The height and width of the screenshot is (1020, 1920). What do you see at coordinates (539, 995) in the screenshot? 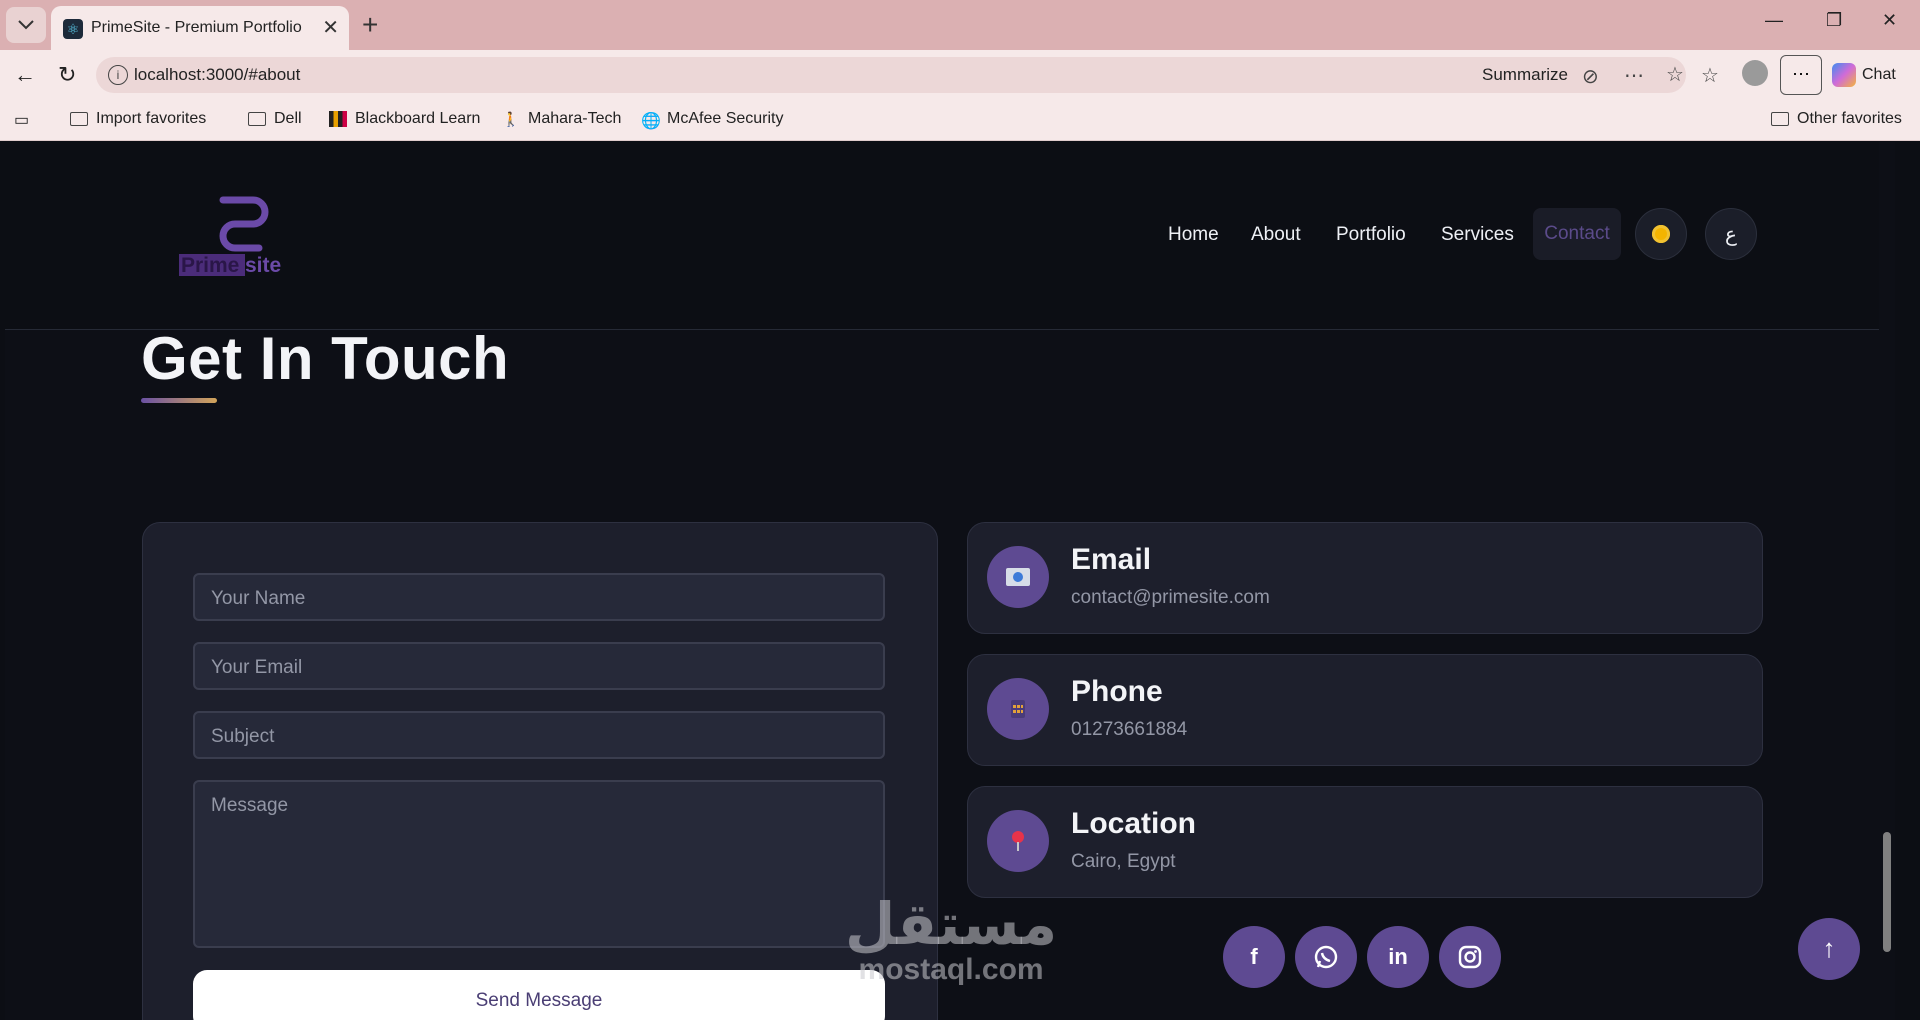
I see `send-message-button: Send Message` at bounding box center [539, 995].